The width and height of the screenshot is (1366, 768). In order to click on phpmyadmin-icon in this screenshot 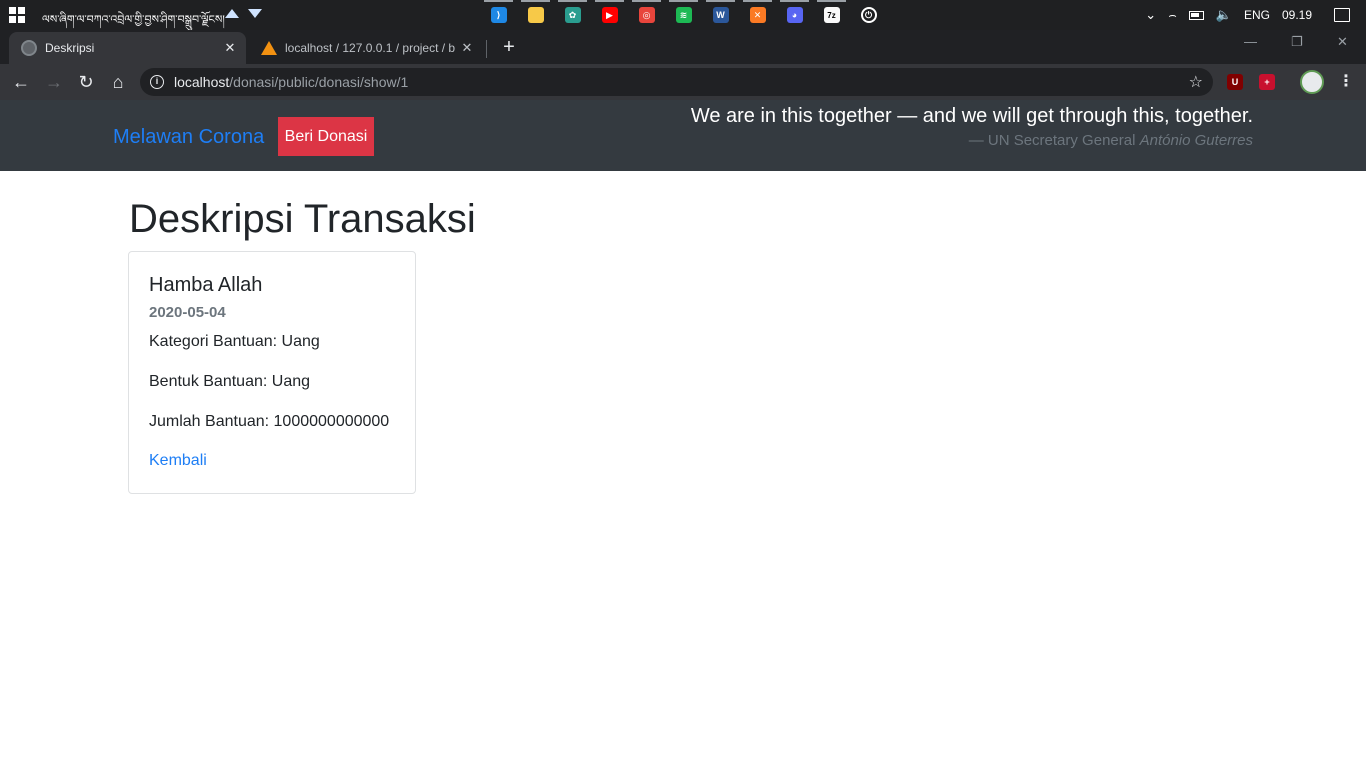, I will do `click(269, 48)`.